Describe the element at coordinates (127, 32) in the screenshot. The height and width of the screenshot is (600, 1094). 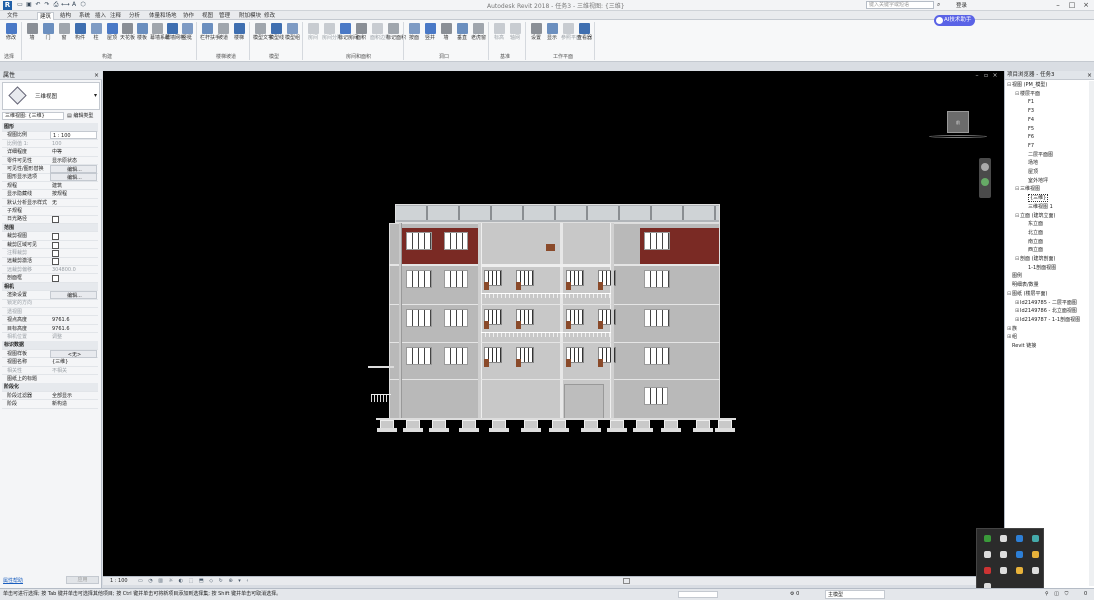
I see `ceiling-button: 天花板` at that location.